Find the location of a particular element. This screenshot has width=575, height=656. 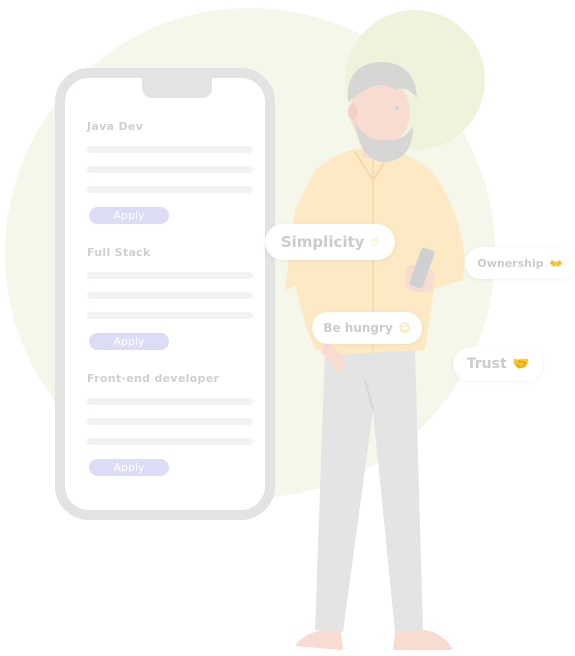

job-card-front-end: Front-end developer Apply is located at coordinates (170, 424).